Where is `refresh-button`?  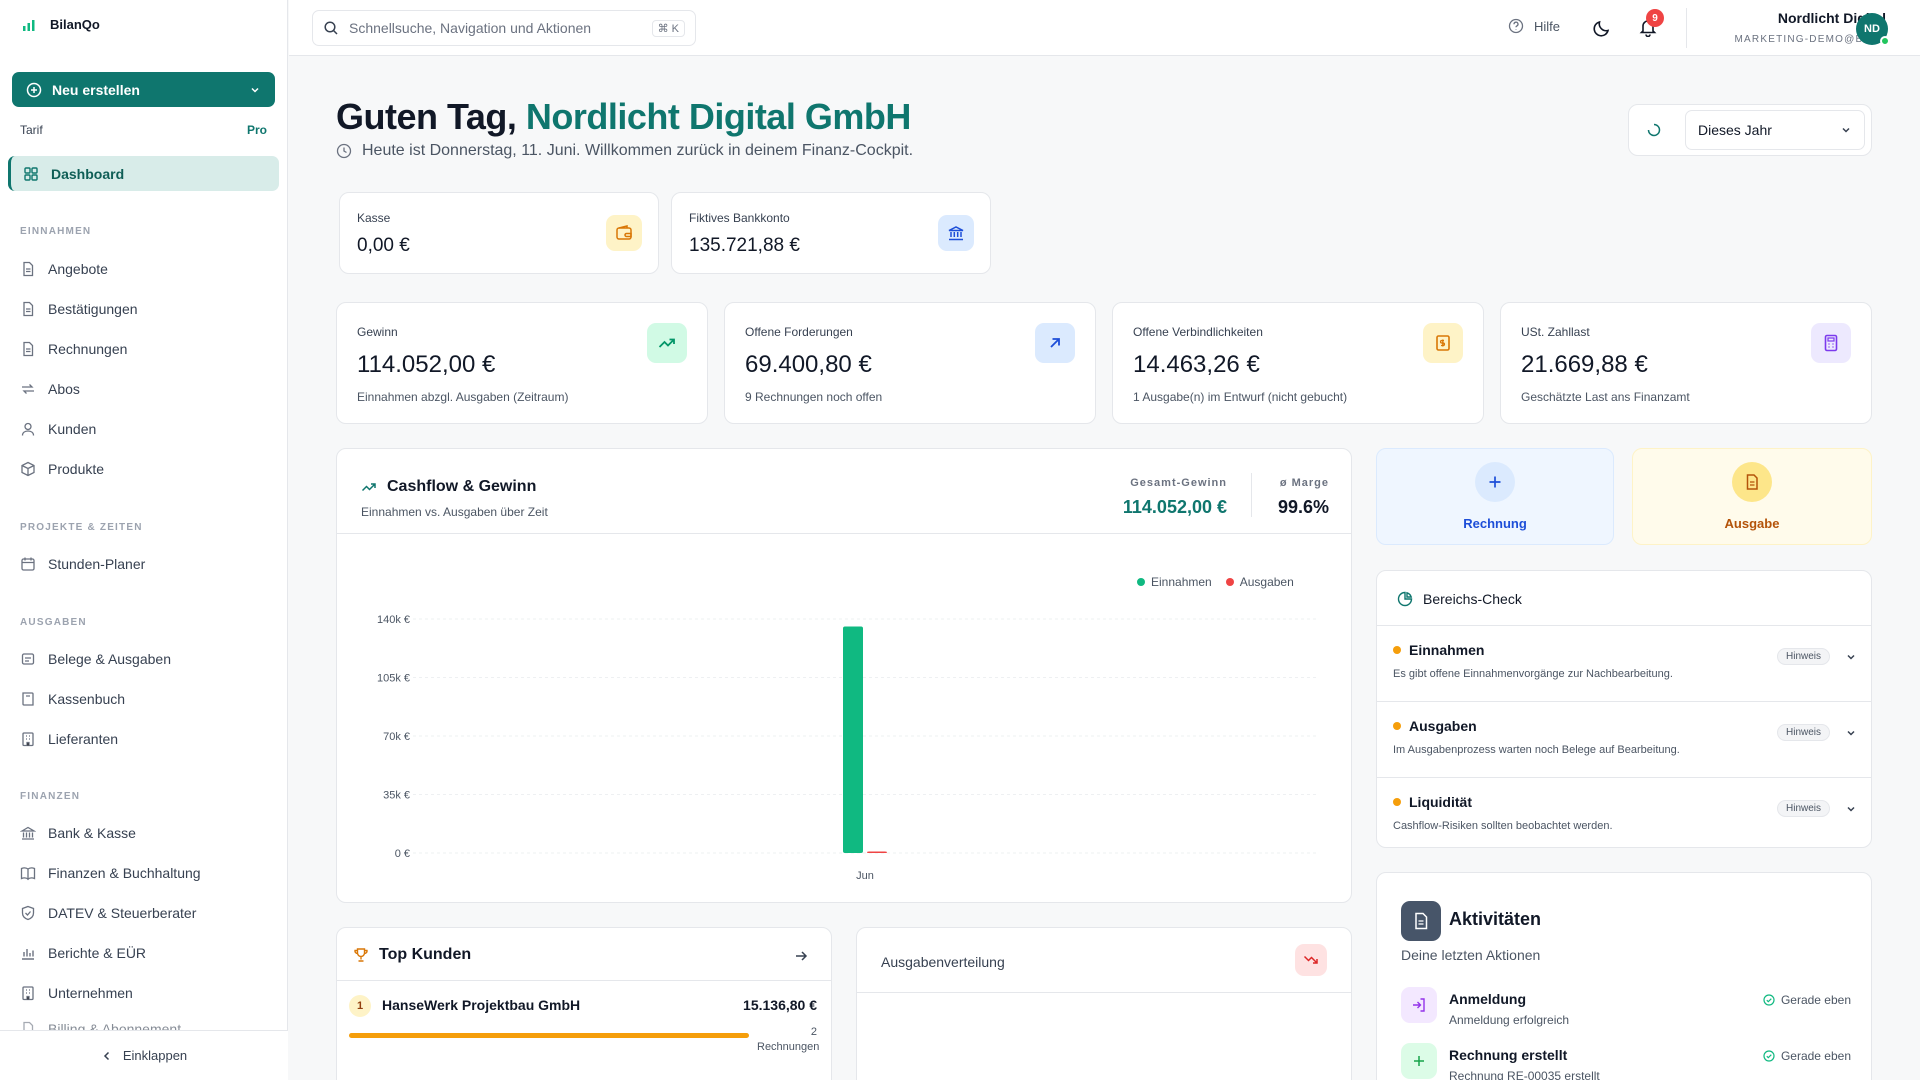
refresh-button is located at coordinates (1654, 130).